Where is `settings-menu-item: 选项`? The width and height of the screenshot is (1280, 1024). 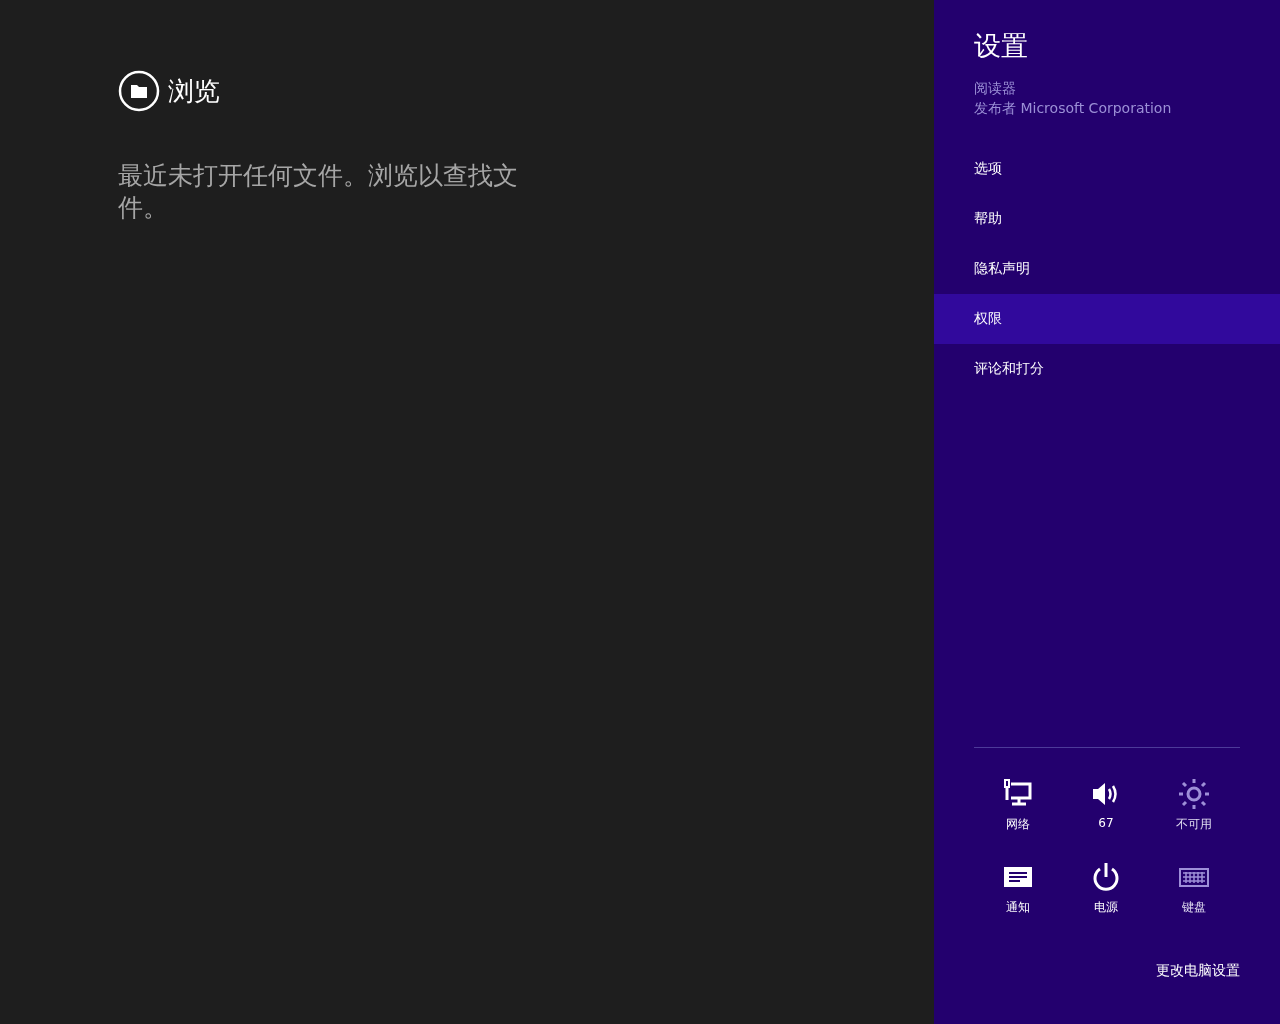 settings-menu-item: 选项 is located at coordinates (1107, 169).